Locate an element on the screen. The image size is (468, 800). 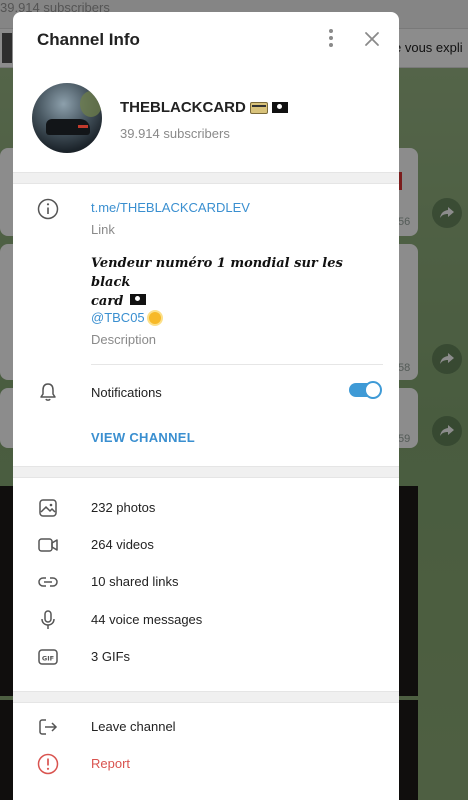
gif-icon: GIF is located at coordinates (48, 657).